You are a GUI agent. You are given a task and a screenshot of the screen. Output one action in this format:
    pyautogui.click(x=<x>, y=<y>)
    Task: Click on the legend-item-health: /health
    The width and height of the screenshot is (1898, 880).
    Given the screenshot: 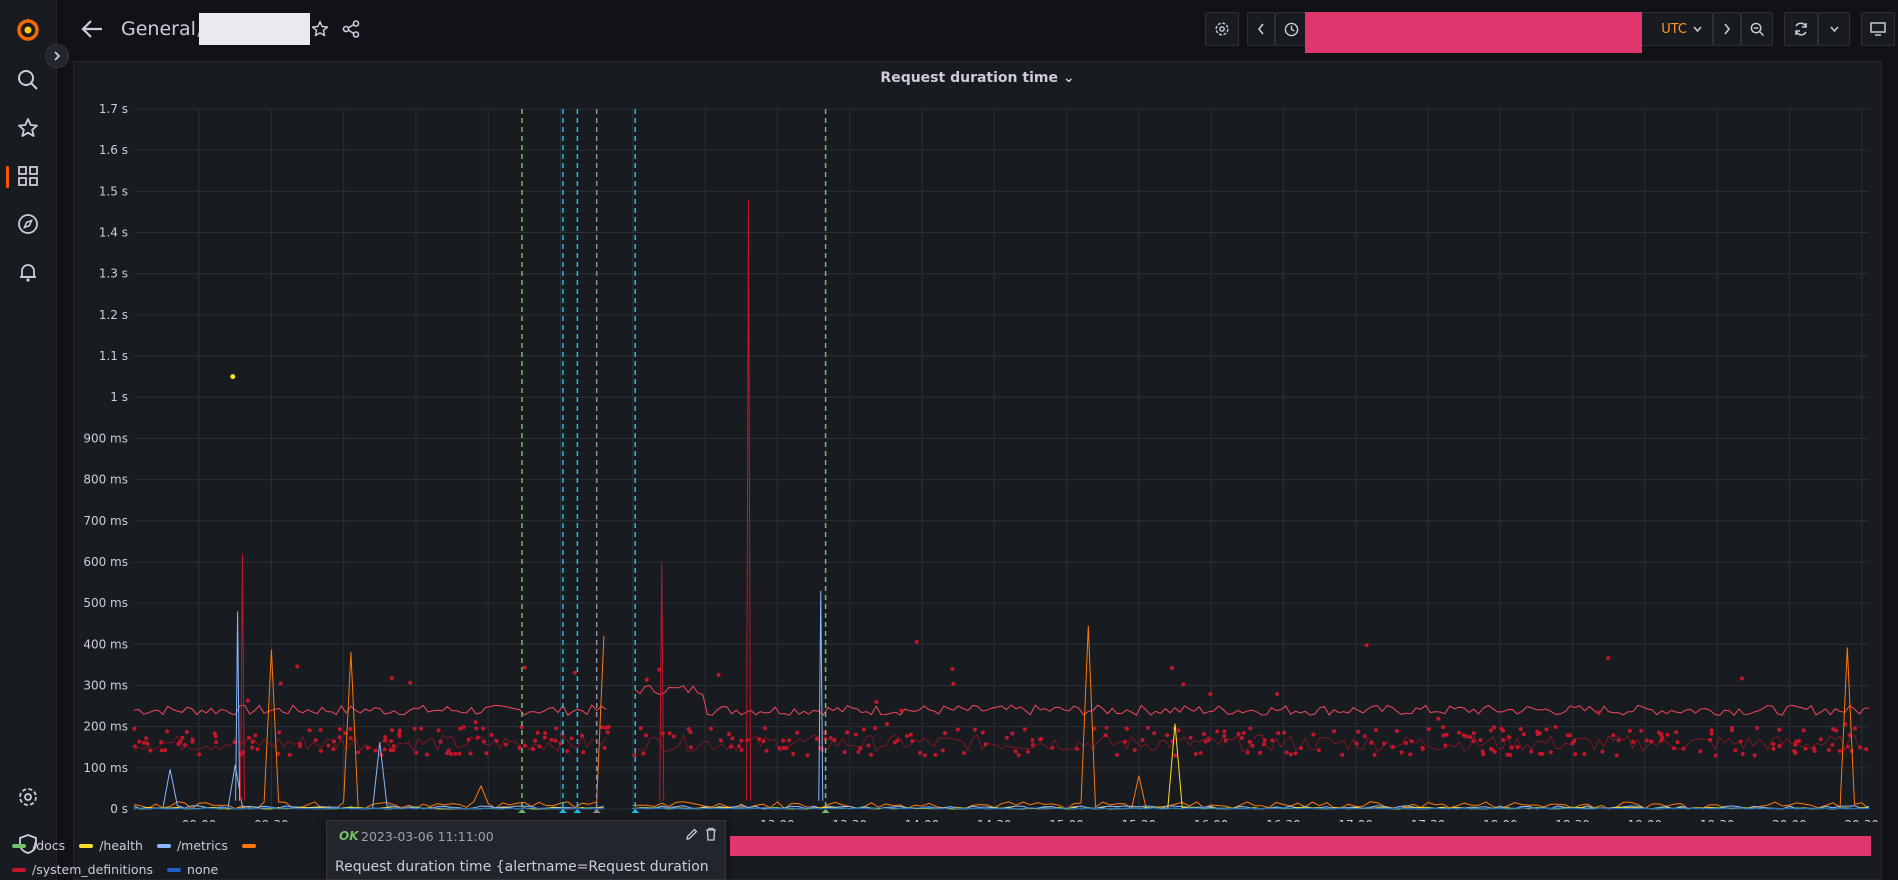 What is the action you would take?
    pyautogui.click(x=111, y=845)
    